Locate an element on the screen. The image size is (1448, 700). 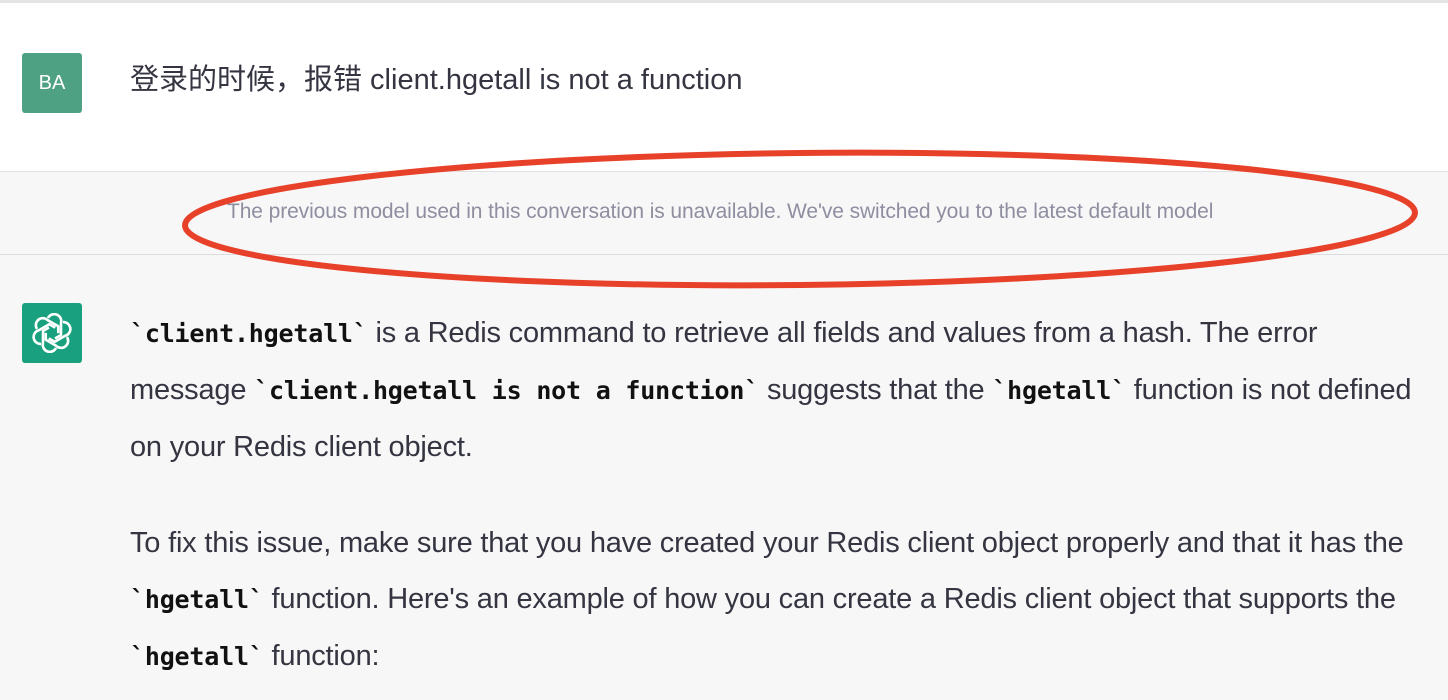
openai-logo-icon is located at coordinates (52, 333).